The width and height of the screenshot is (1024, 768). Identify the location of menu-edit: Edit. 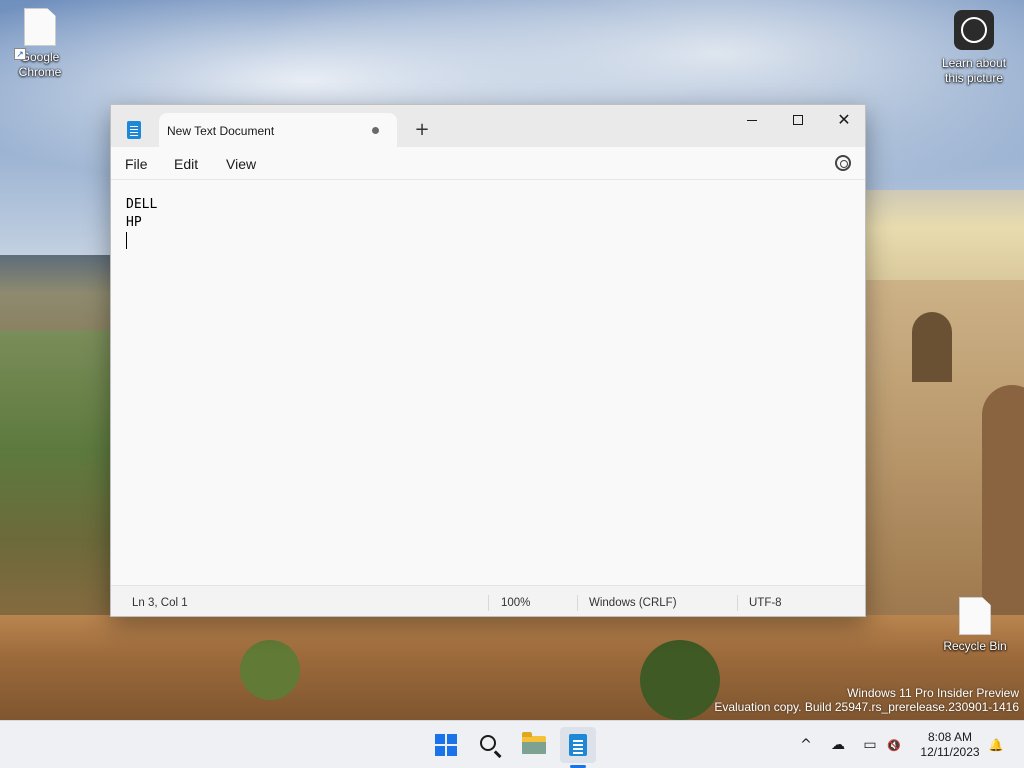
(186, 164).